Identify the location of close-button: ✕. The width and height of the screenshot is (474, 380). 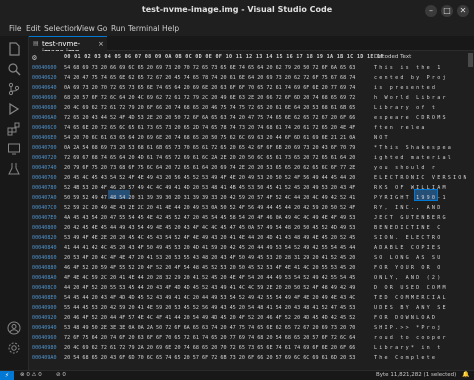
(463, 11).